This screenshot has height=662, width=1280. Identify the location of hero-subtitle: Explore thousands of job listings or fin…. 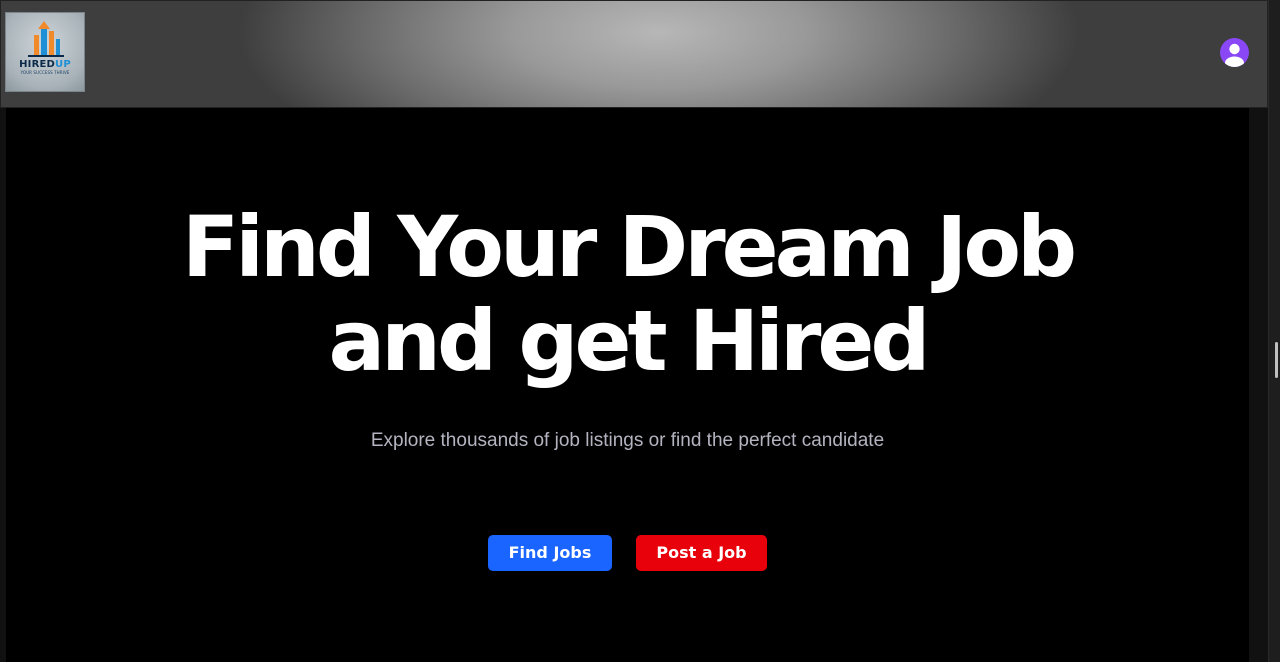
(627, 440).